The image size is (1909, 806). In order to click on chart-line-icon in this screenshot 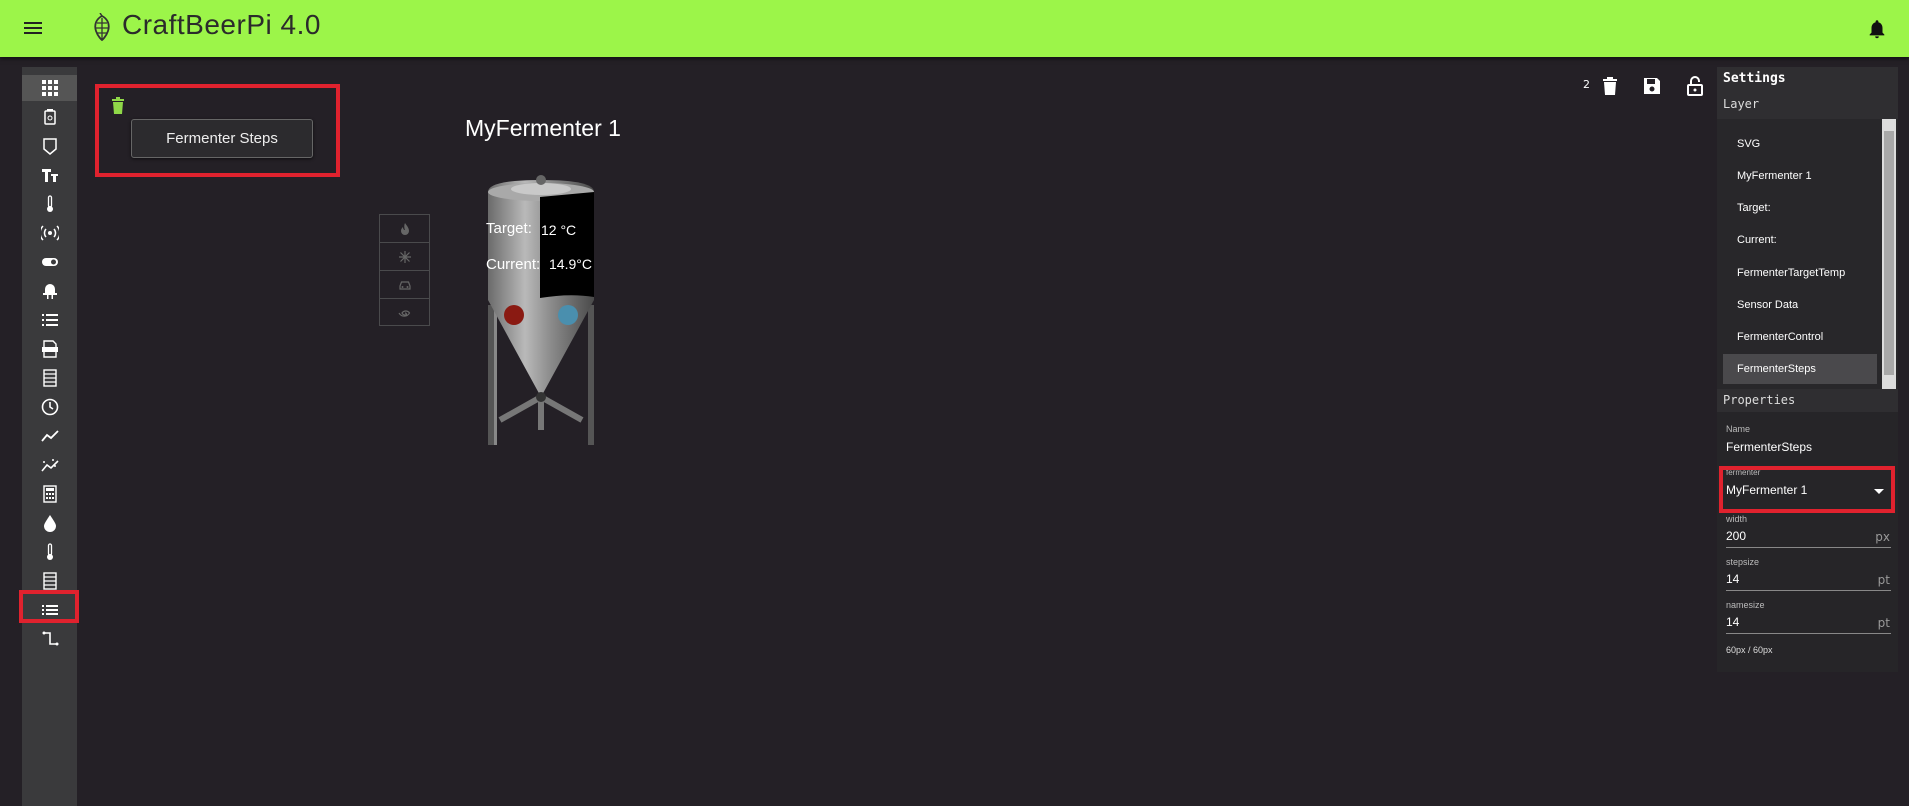, I will do `click(49, 436)`.